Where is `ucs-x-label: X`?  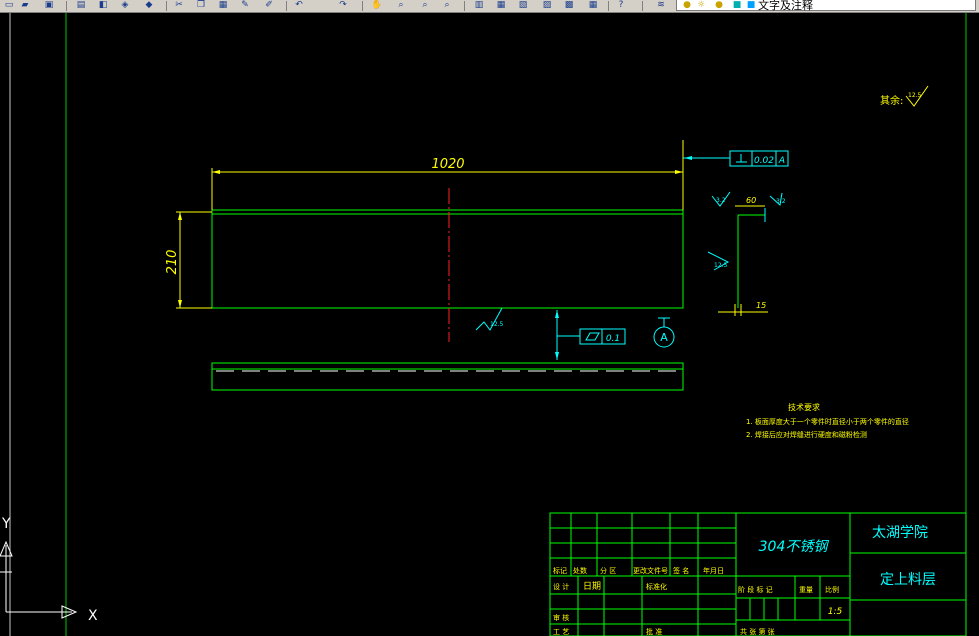 ucs-x-label: X is located at coordinates (93, 616).